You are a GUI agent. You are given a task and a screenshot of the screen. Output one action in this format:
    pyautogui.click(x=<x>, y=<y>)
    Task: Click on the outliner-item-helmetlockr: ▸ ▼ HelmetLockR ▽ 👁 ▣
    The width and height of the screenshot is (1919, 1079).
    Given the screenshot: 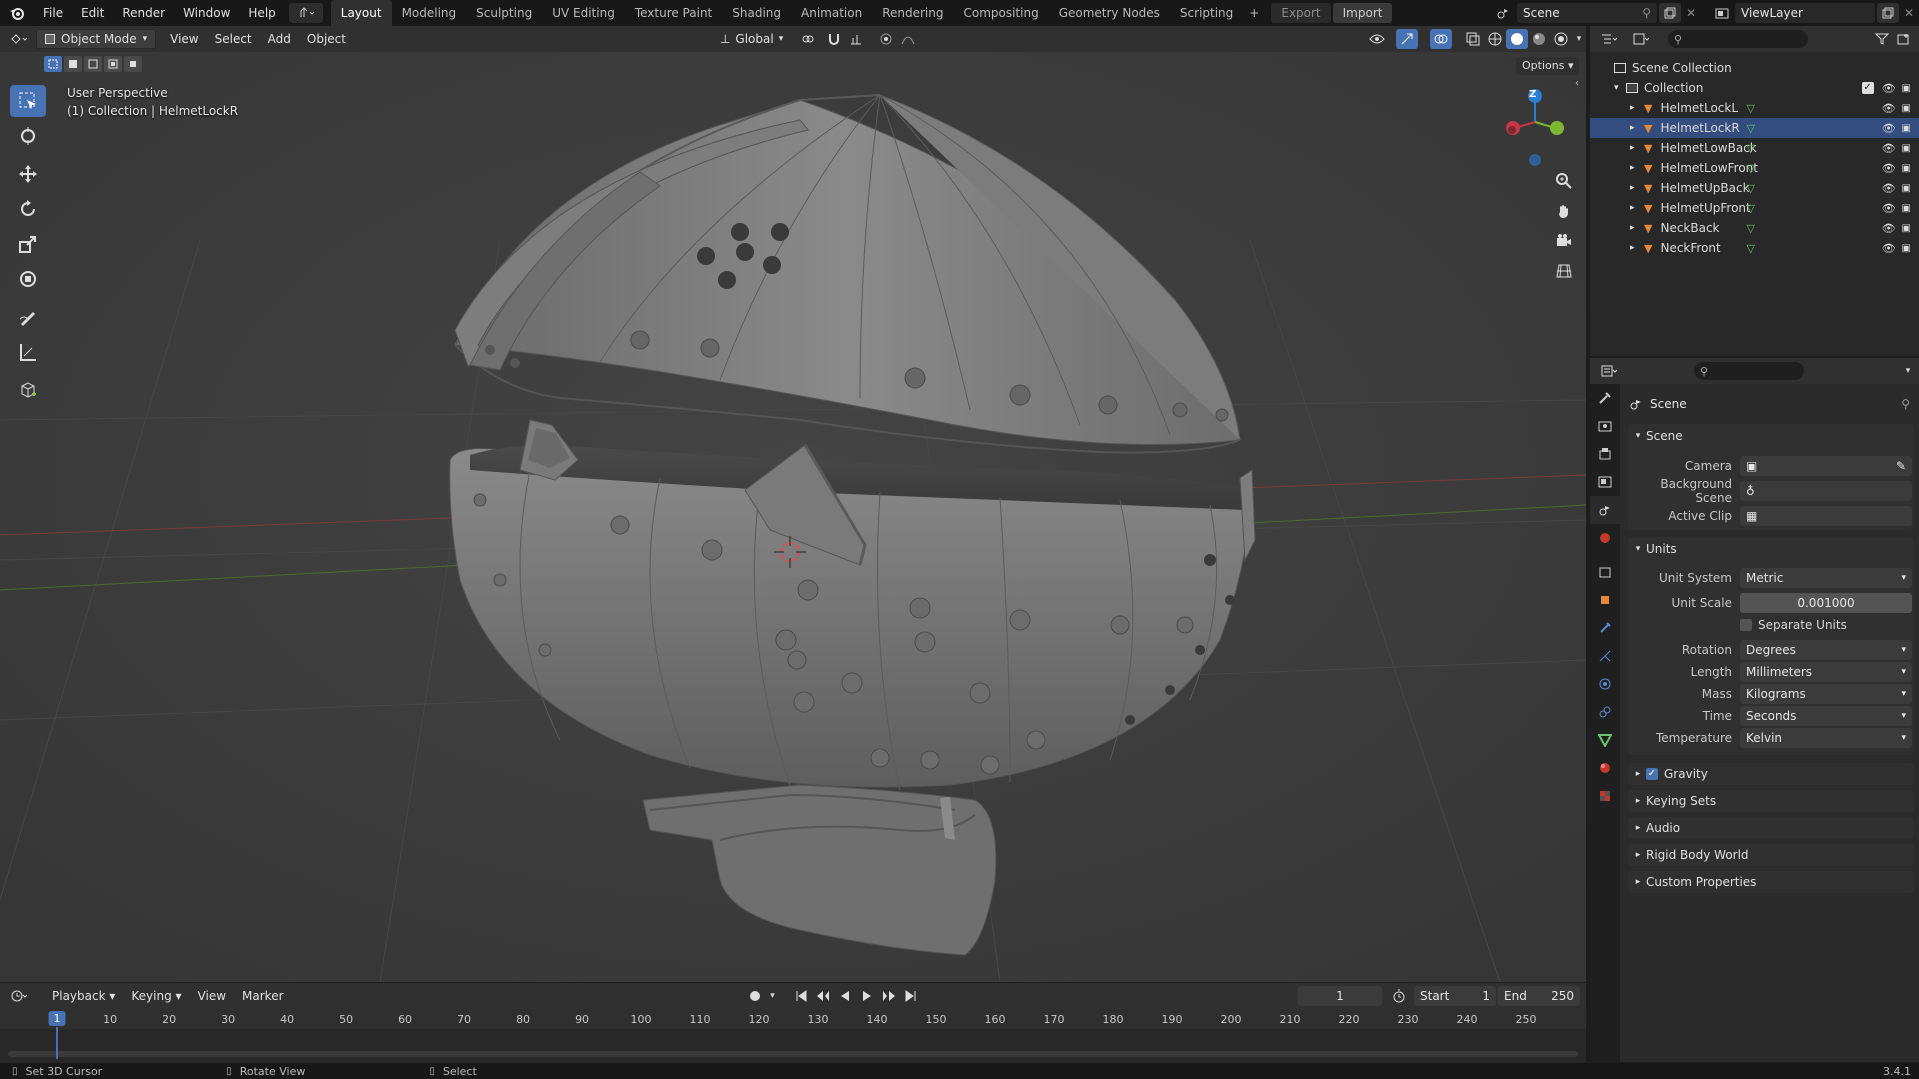 What is the action you would take?
    pyautogui.click(x=1754, y=128)
    